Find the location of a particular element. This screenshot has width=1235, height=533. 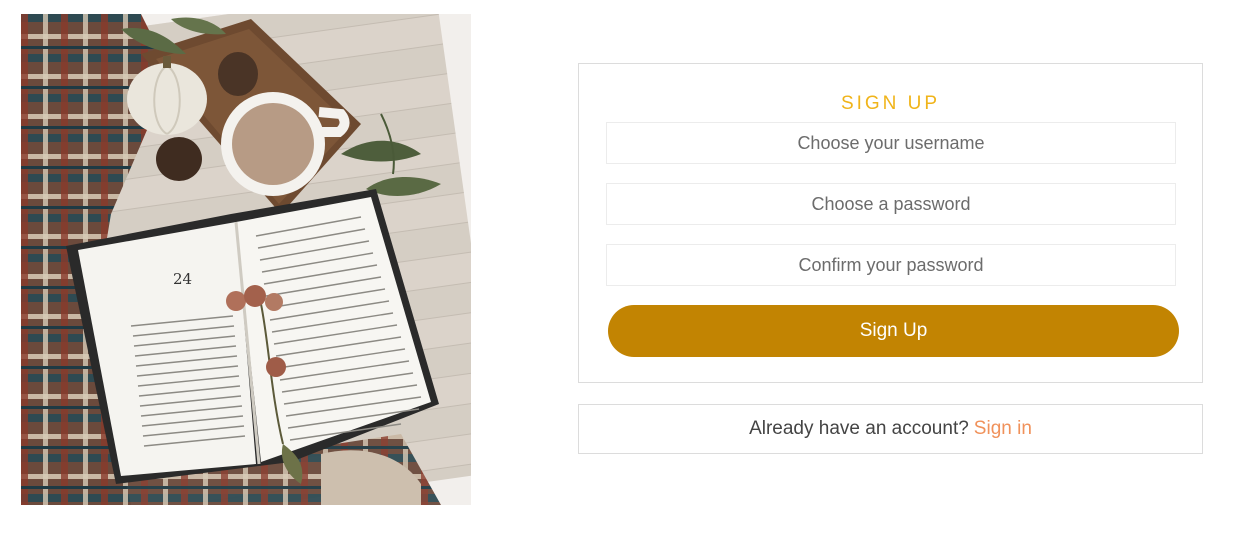

username-input is located at coordinates (891, 143).